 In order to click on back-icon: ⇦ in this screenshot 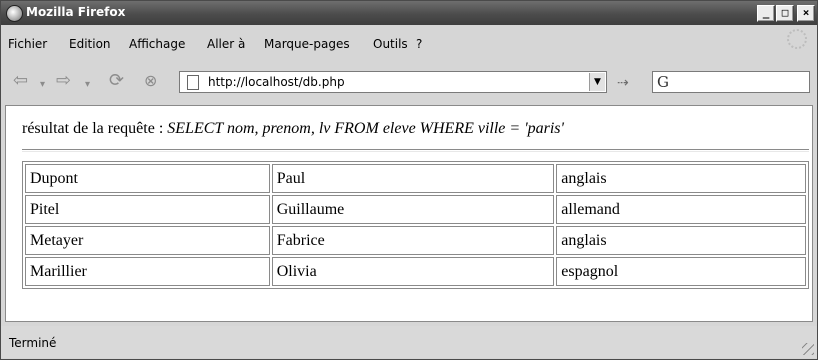, I will do `click(20, 81)`.